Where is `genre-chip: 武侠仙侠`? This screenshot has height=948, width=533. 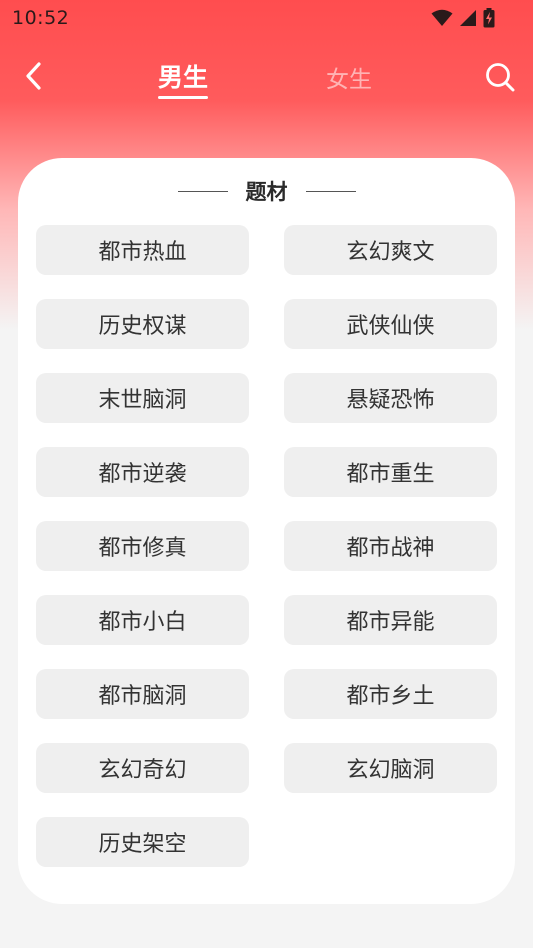
genre-chip: 武侠仙侠 is located at coordinates (390, 324).